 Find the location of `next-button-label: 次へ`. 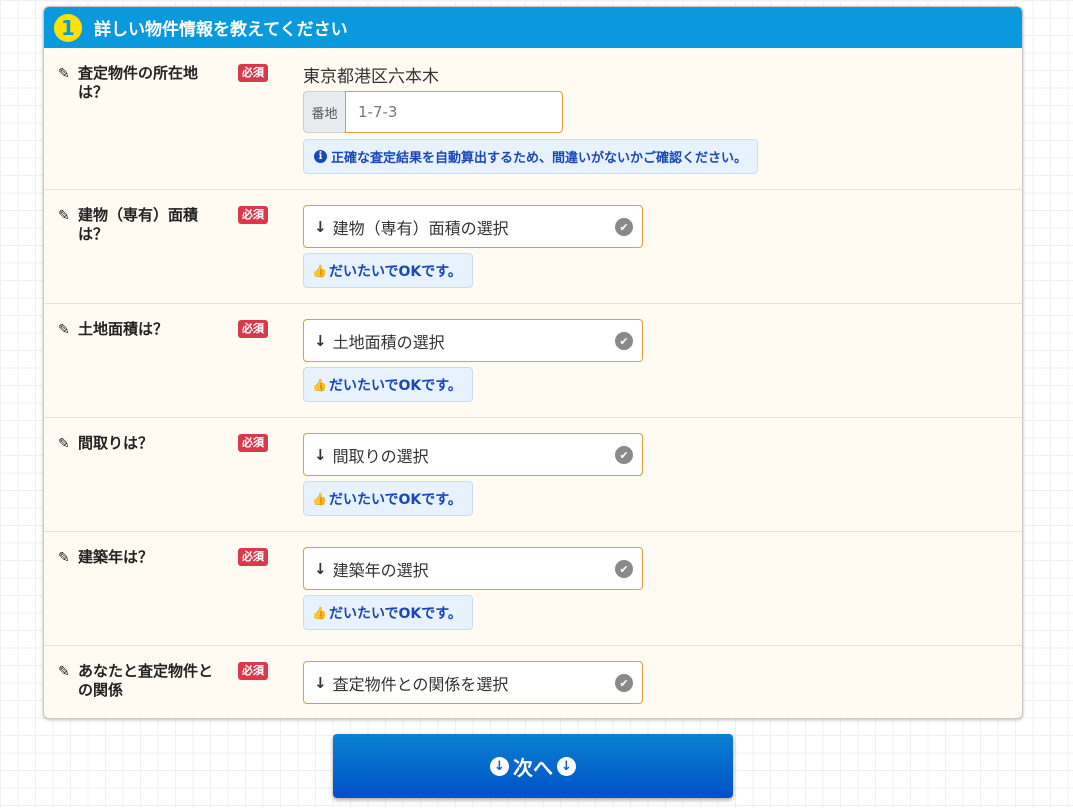

next-button-label: 次へ is located at coordinates (533, 767).